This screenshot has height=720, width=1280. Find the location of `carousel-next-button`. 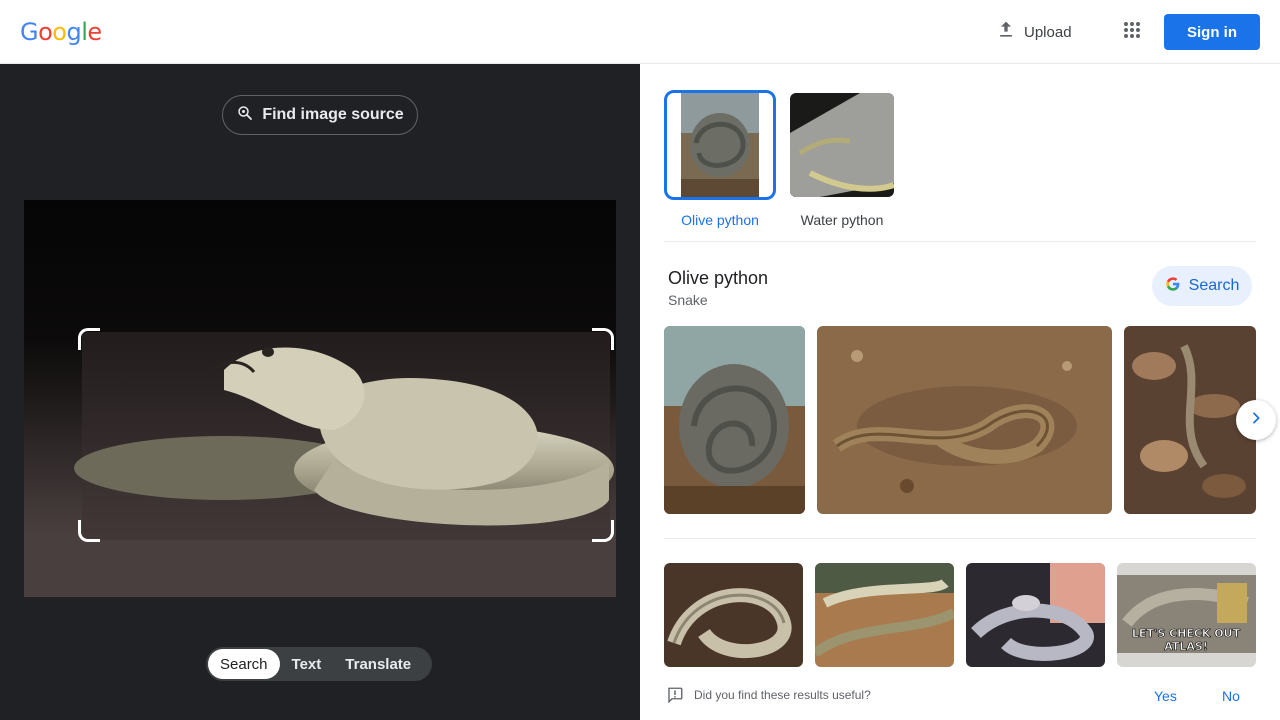

carousel-next-button is located at coordinates (1256, 420).